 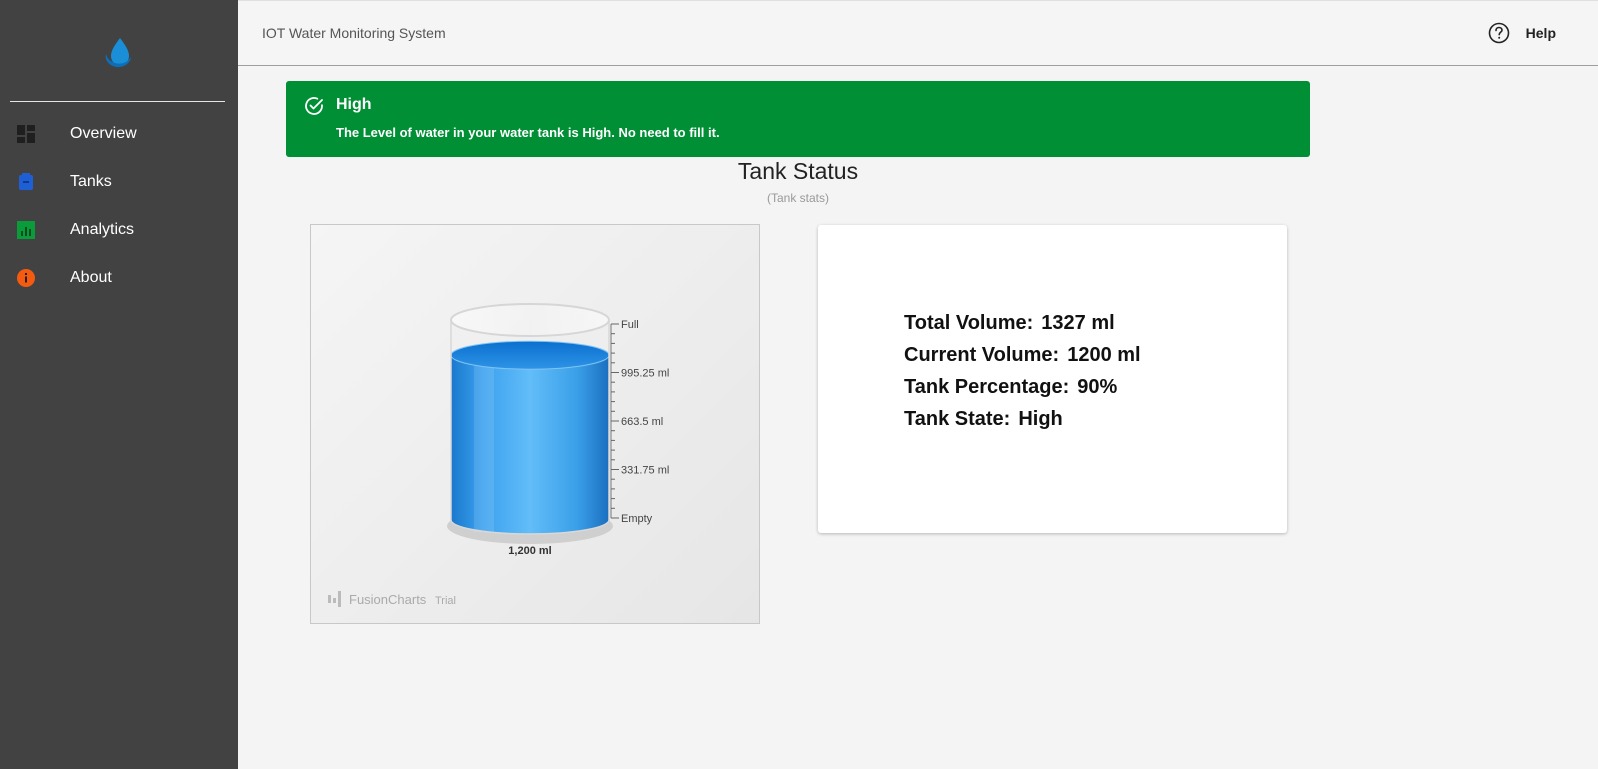 I want to click on tank-state-row: Tank State: High, so click(x=983, y=419).